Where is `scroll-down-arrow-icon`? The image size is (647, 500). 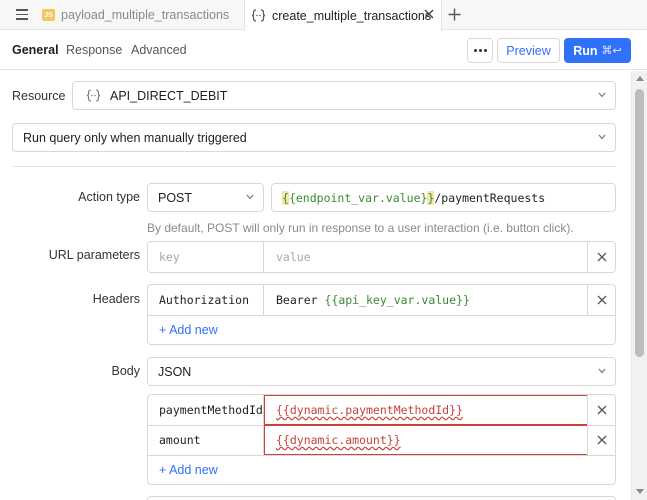
scroll-down-arrow-icon is located at coordinates (640, 491).